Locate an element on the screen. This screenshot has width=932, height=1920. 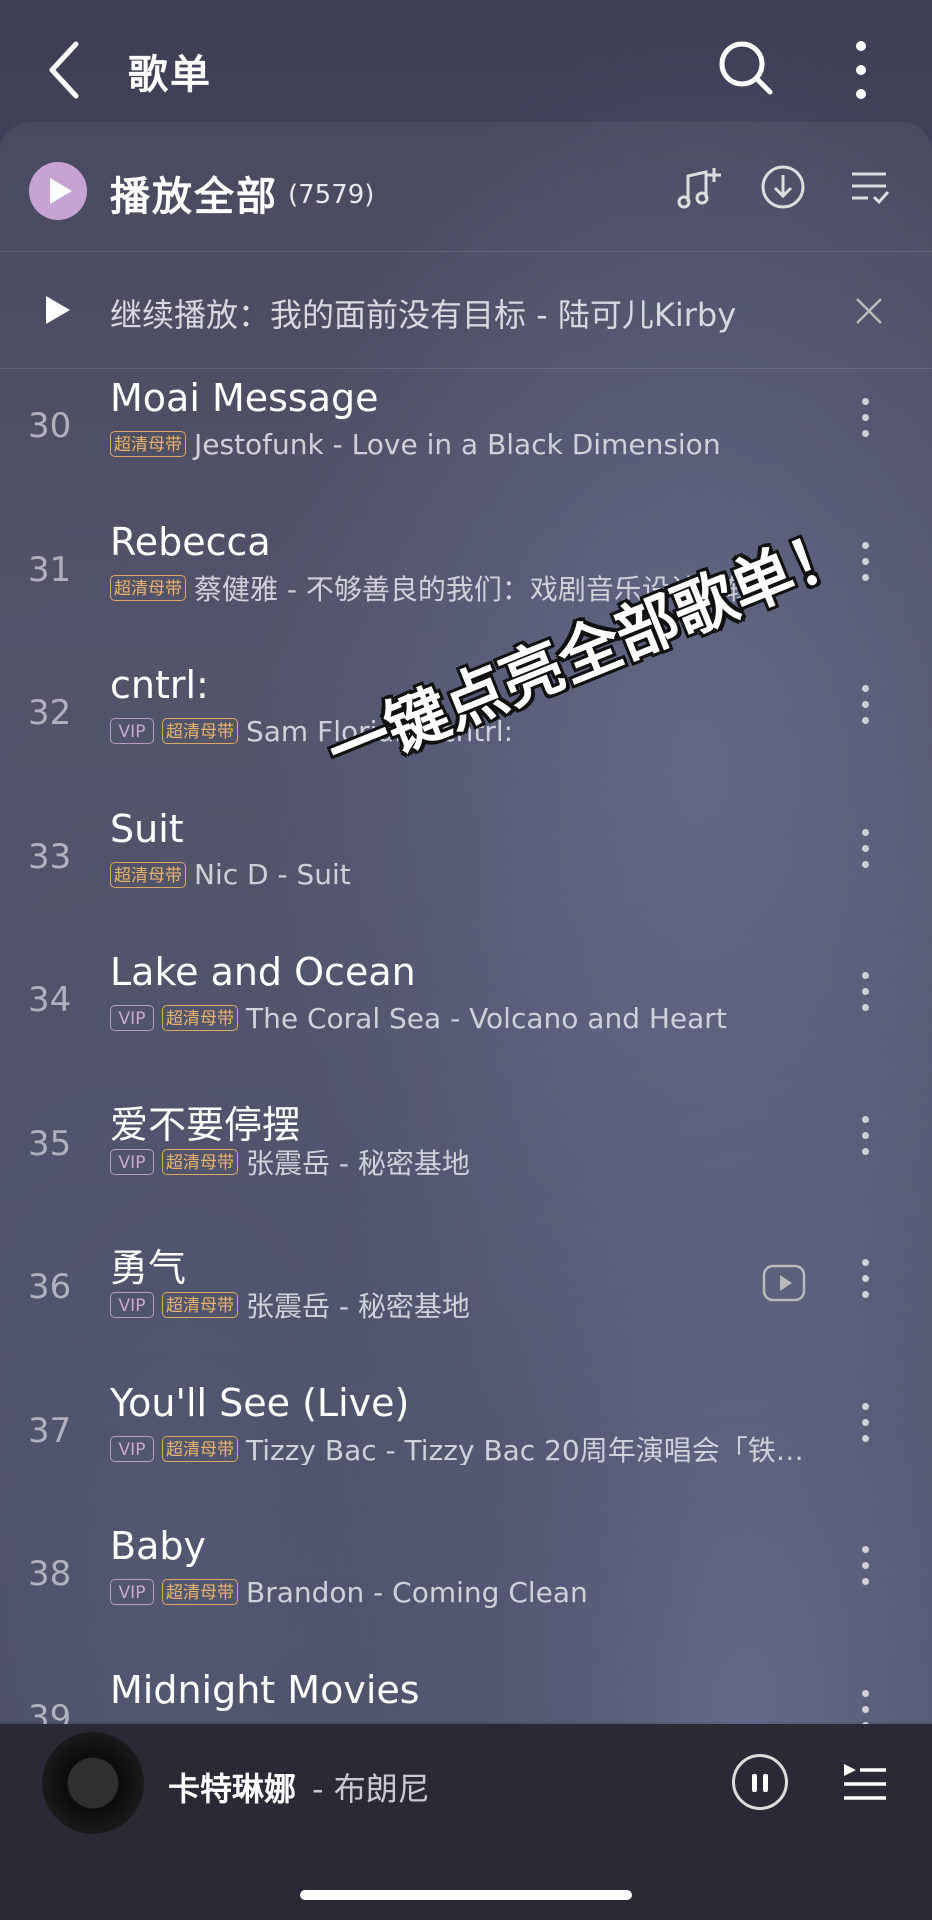
song-title: 爱不要停摆 is located at coordinates (205, 1124).